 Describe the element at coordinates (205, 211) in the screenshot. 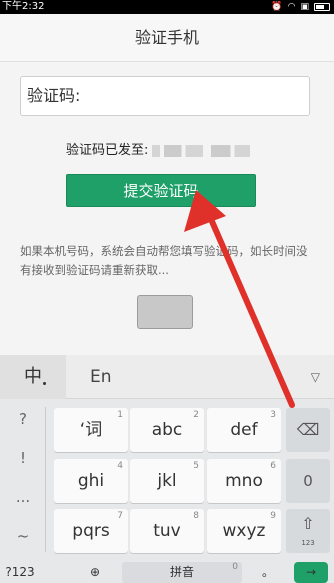

I see `annotation-arrow-head` at that location.